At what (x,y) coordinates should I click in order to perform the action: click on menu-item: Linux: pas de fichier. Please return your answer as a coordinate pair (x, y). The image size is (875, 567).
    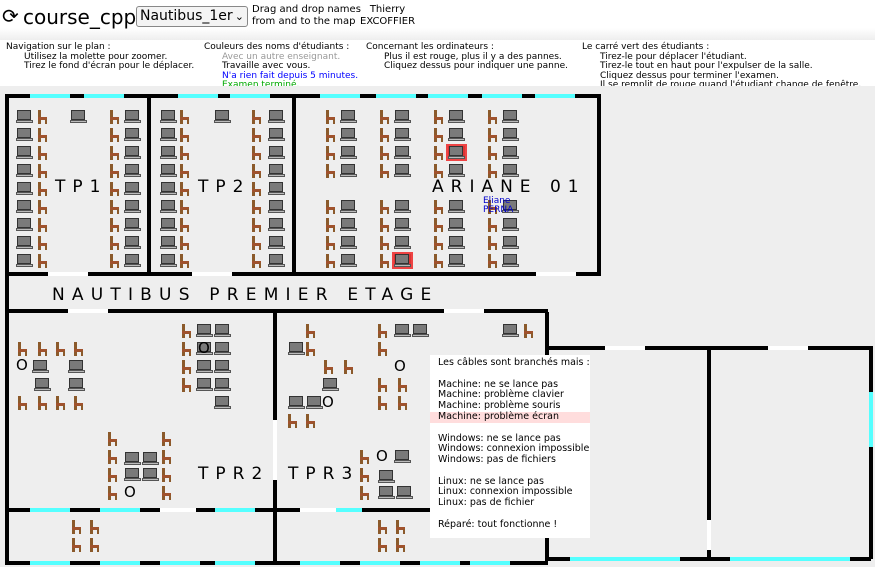
    Looking at the image, I should click on (510, 503).